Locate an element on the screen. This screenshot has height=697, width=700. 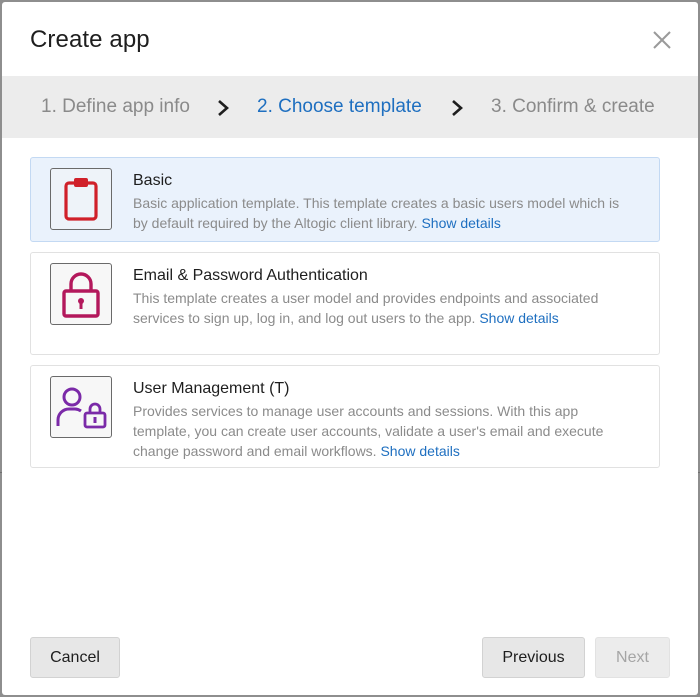
dialog-header: Create app is located at coordinates (350, 39).